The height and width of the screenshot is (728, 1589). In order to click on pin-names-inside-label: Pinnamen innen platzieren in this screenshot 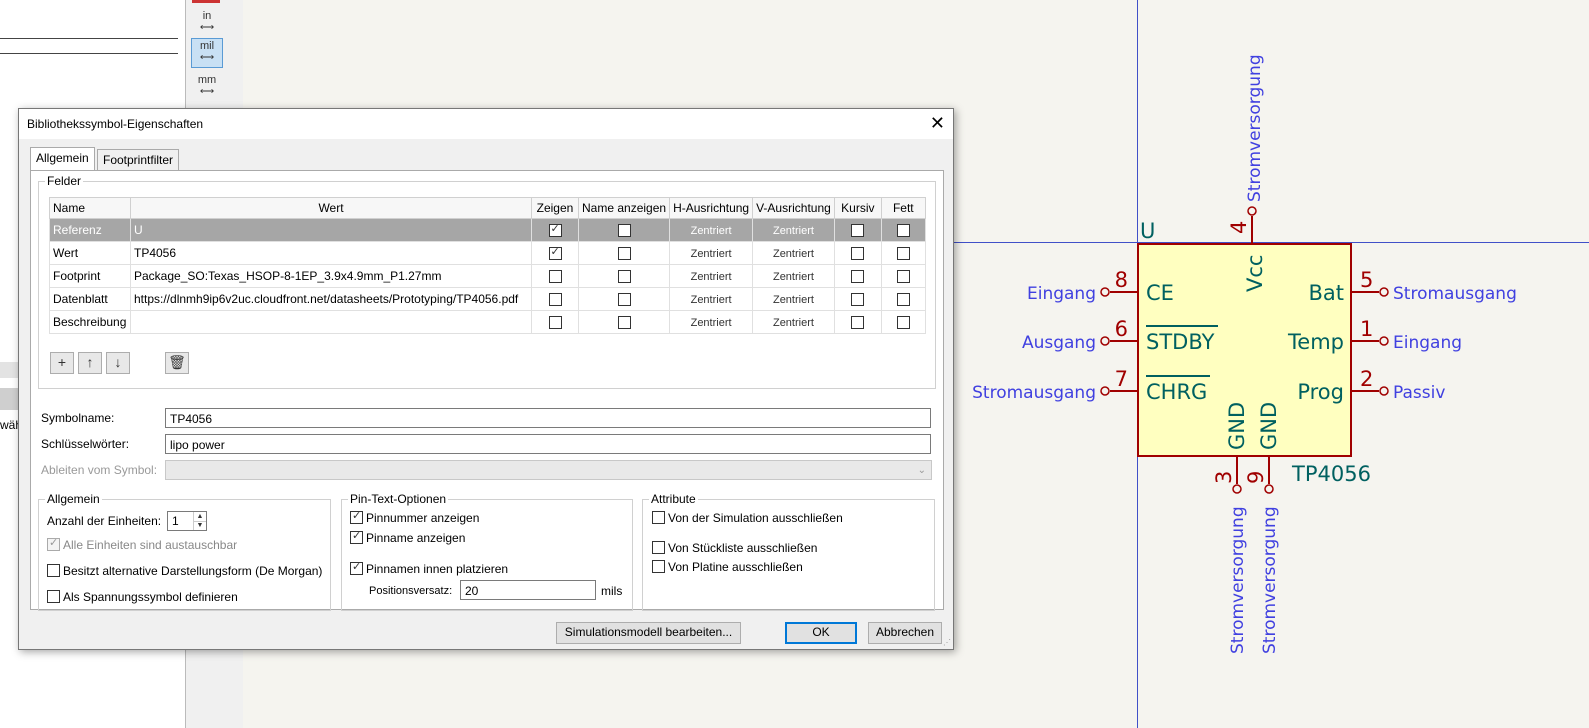, I will do `click(437, 569)`.